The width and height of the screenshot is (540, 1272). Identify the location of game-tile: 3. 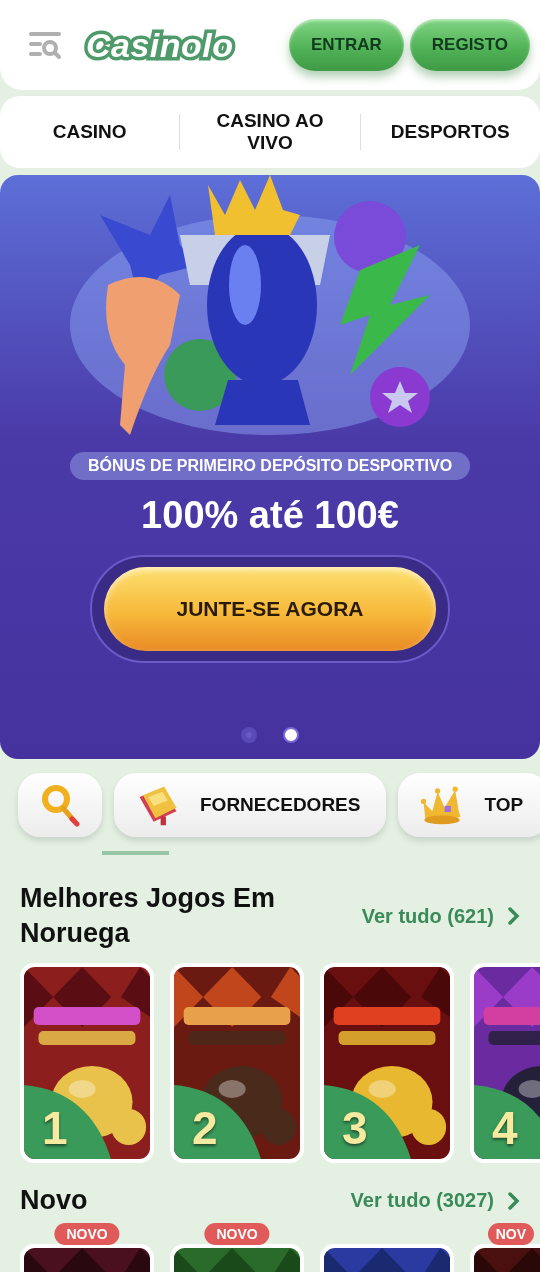
(387, 1063).